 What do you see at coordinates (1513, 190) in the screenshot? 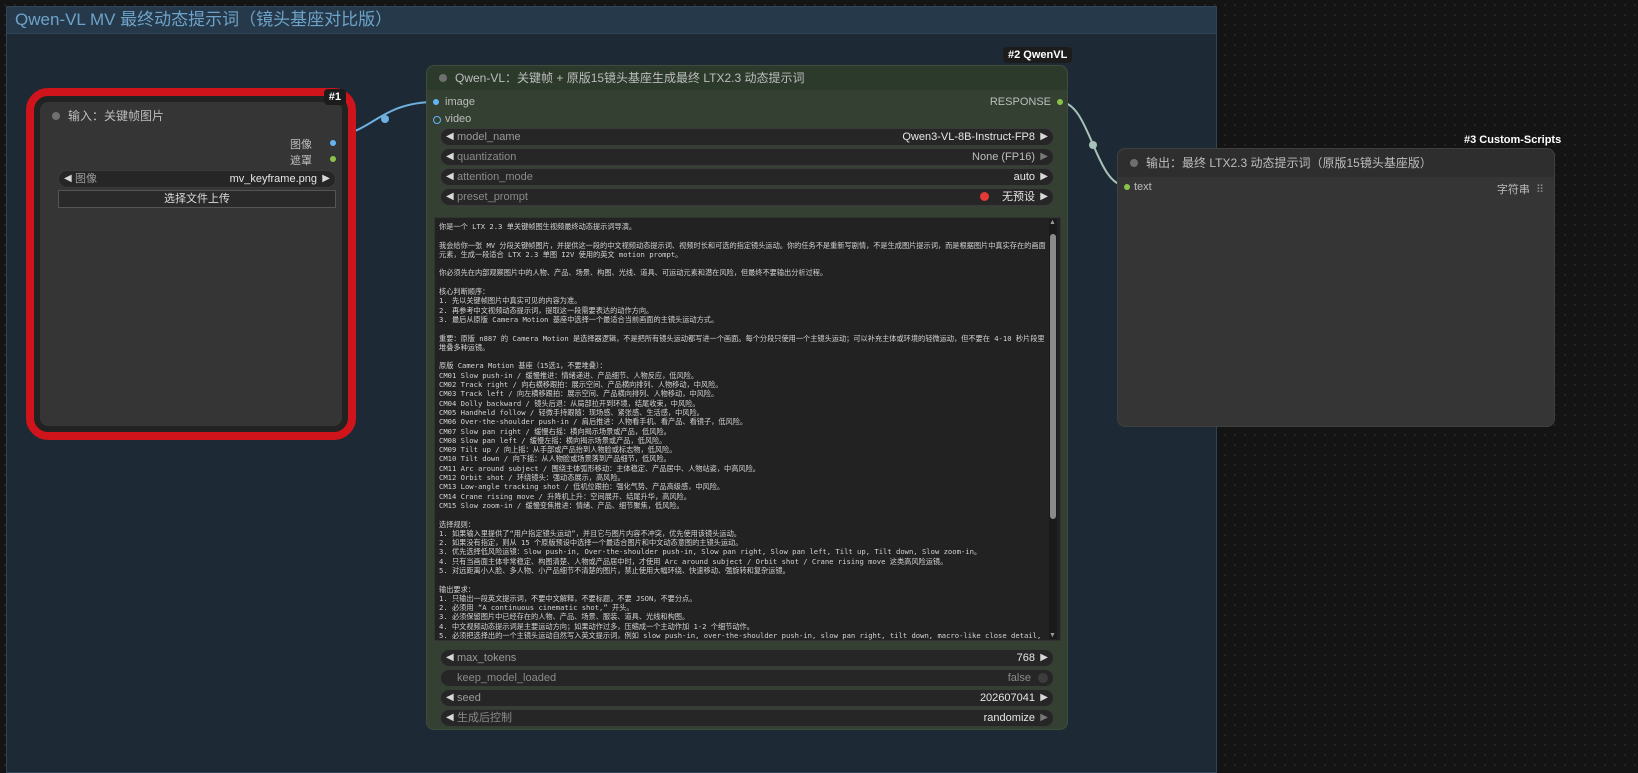
I see `type-label-text: 字符串` at bounding box center [1513, 190].